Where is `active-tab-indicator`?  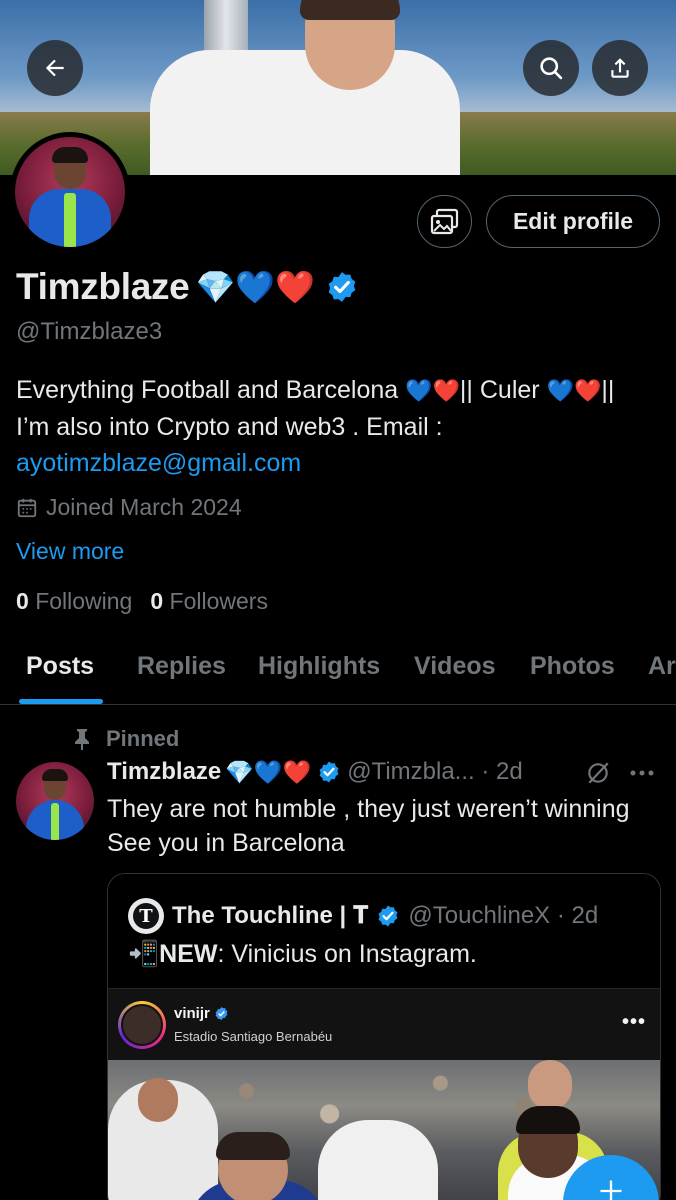
active-tab-indicator is located at coordinates (61, 701).